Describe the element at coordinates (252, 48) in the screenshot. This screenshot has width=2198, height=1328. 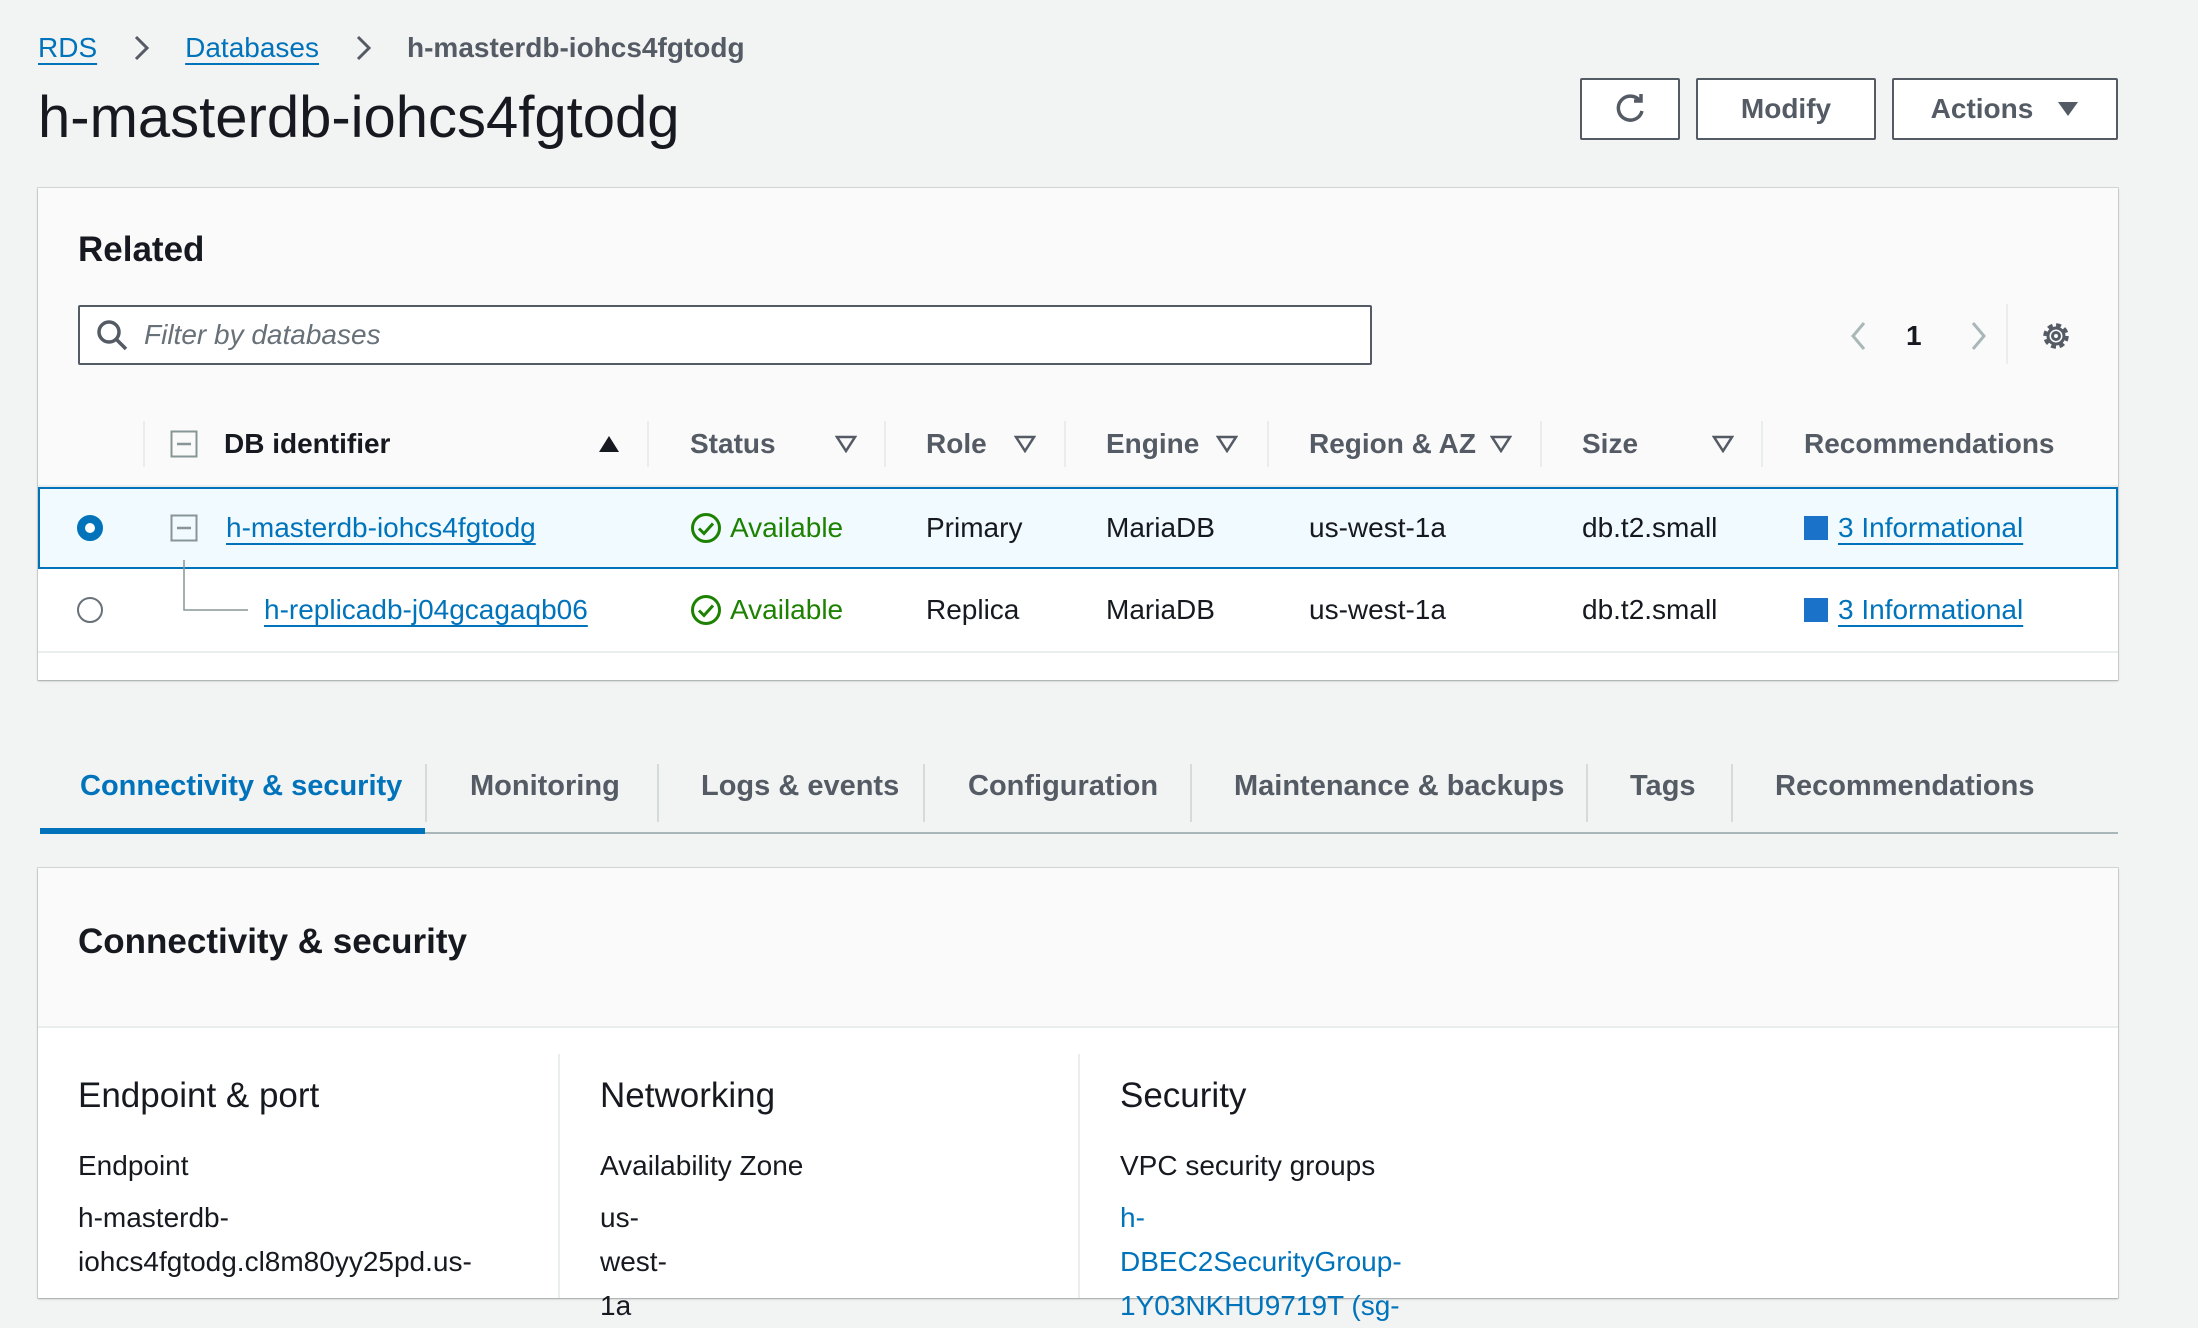
I see `breadcrumb-databases-link: Databases` at that location.